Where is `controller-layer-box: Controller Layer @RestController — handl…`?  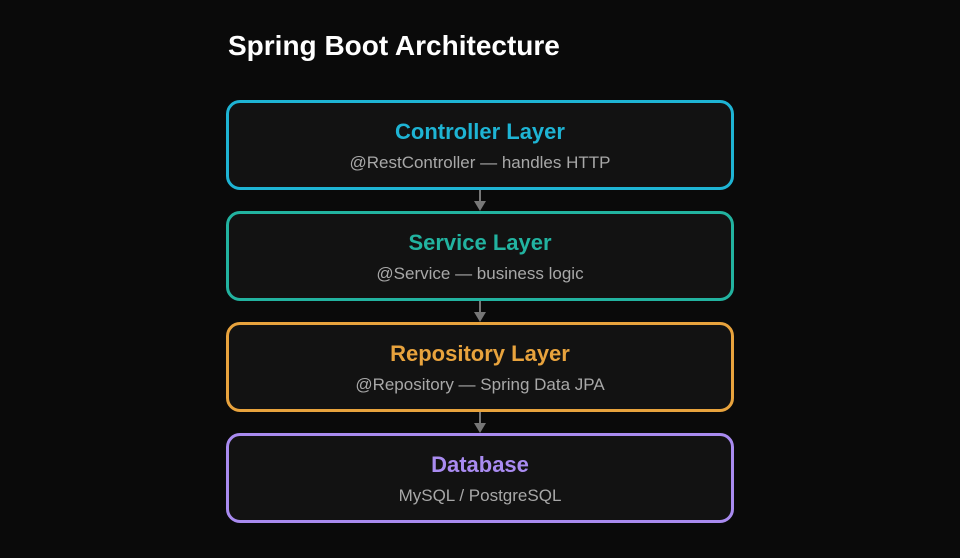
controller-layer-box: Controller Layer @RestController — handl… is located at coordinates (480, 145).